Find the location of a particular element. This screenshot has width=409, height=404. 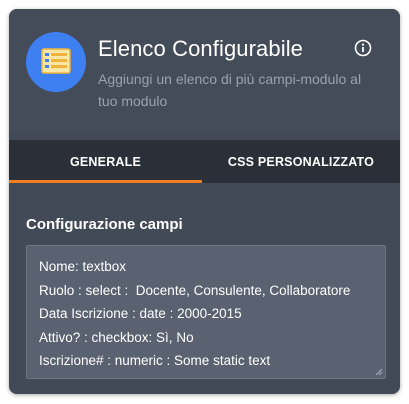

resize-grip-icon is located at coordinates (379, 372).